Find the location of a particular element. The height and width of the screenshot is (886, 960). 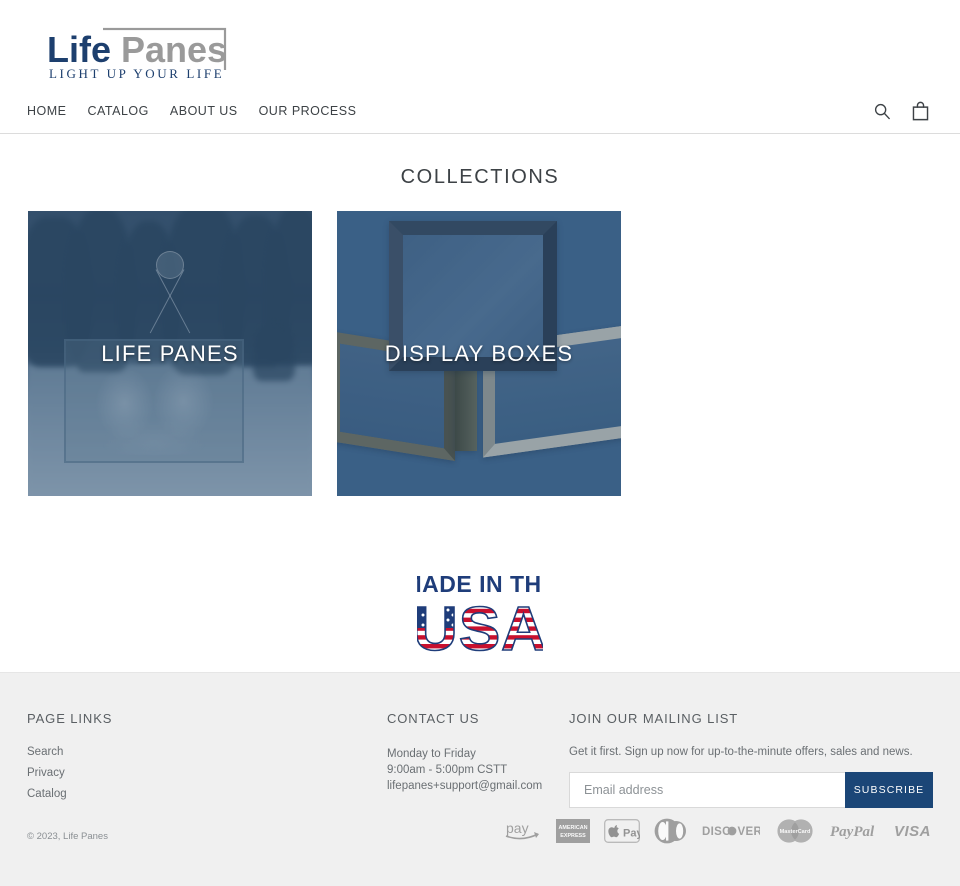

logo-text-panes: Panes is located at coordinates (174, 49).